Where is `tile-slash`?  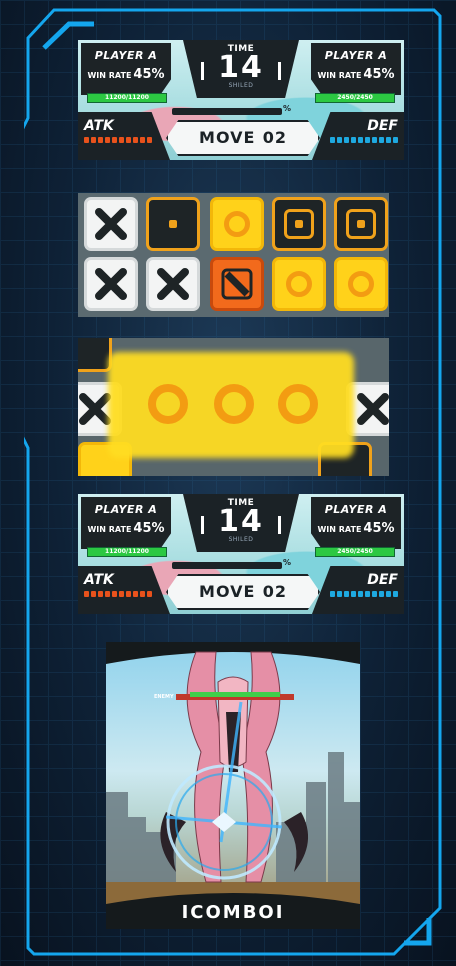 tile-slash is located at coordinates (237, 284).